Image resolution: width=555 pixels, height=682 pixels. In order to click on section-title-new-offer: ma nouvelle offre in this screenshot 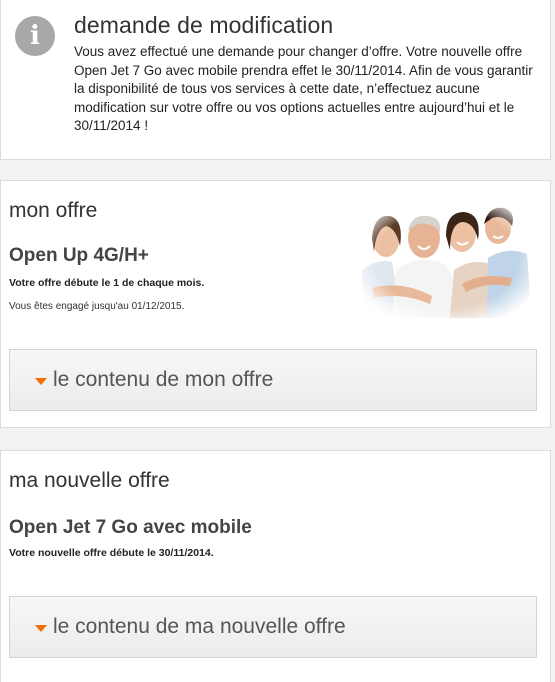, I will do `click(89, 480)`.